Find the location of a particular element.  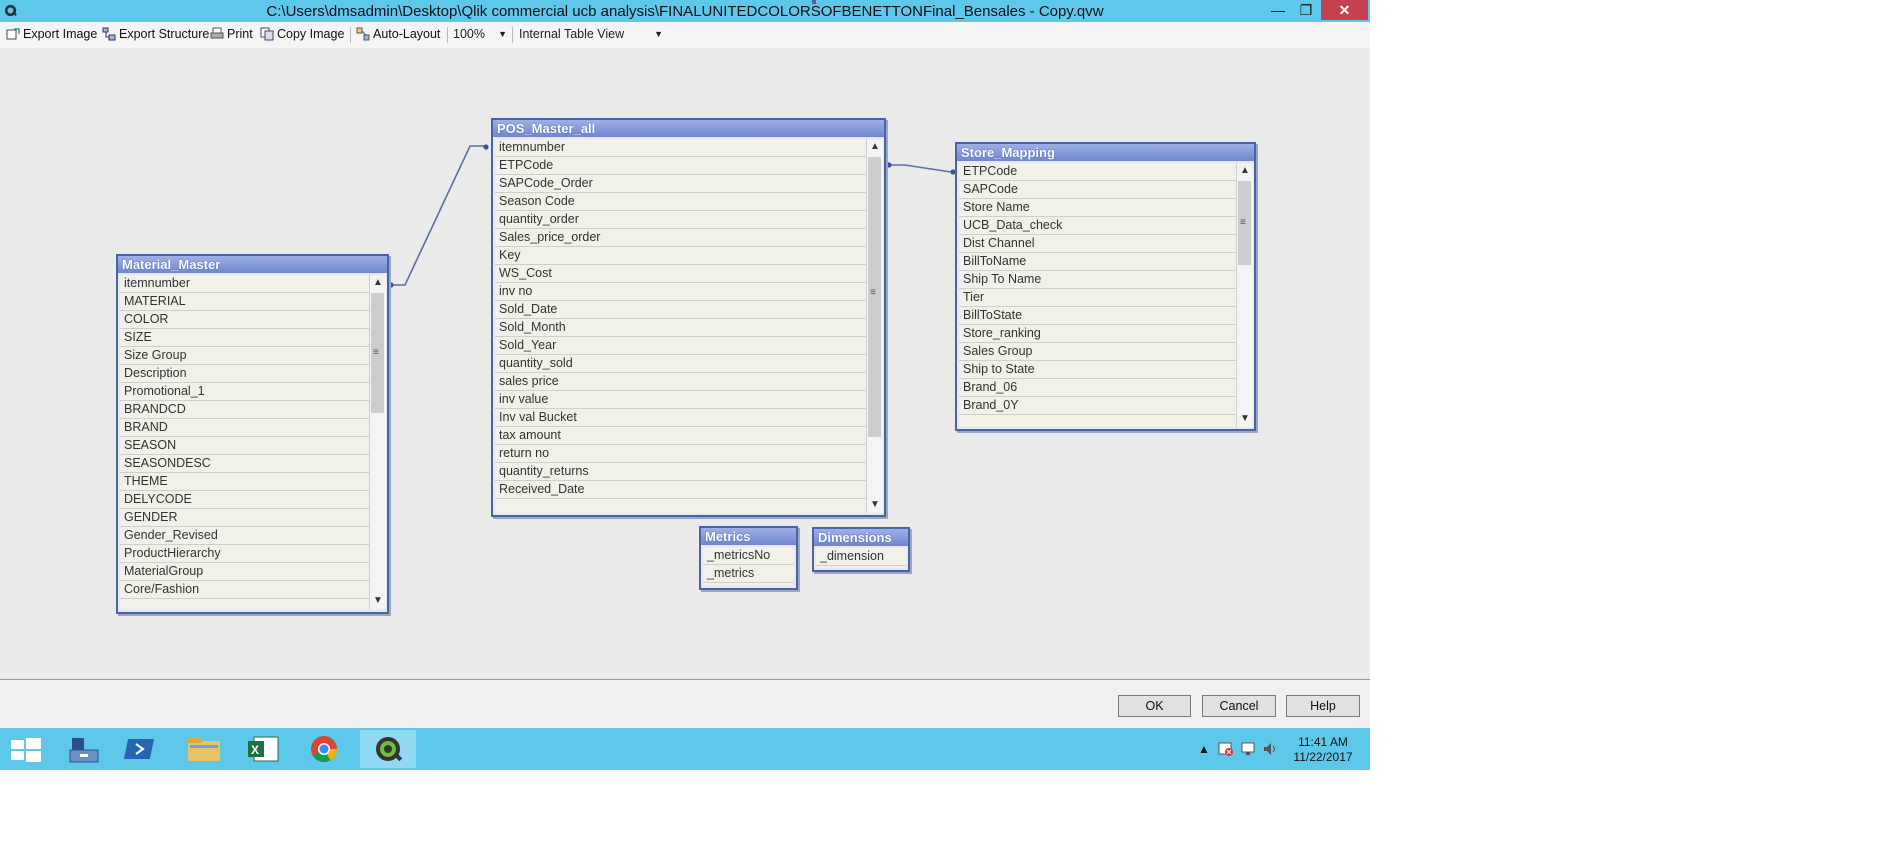

help-button: Help is located at coordinates (1323, 706).